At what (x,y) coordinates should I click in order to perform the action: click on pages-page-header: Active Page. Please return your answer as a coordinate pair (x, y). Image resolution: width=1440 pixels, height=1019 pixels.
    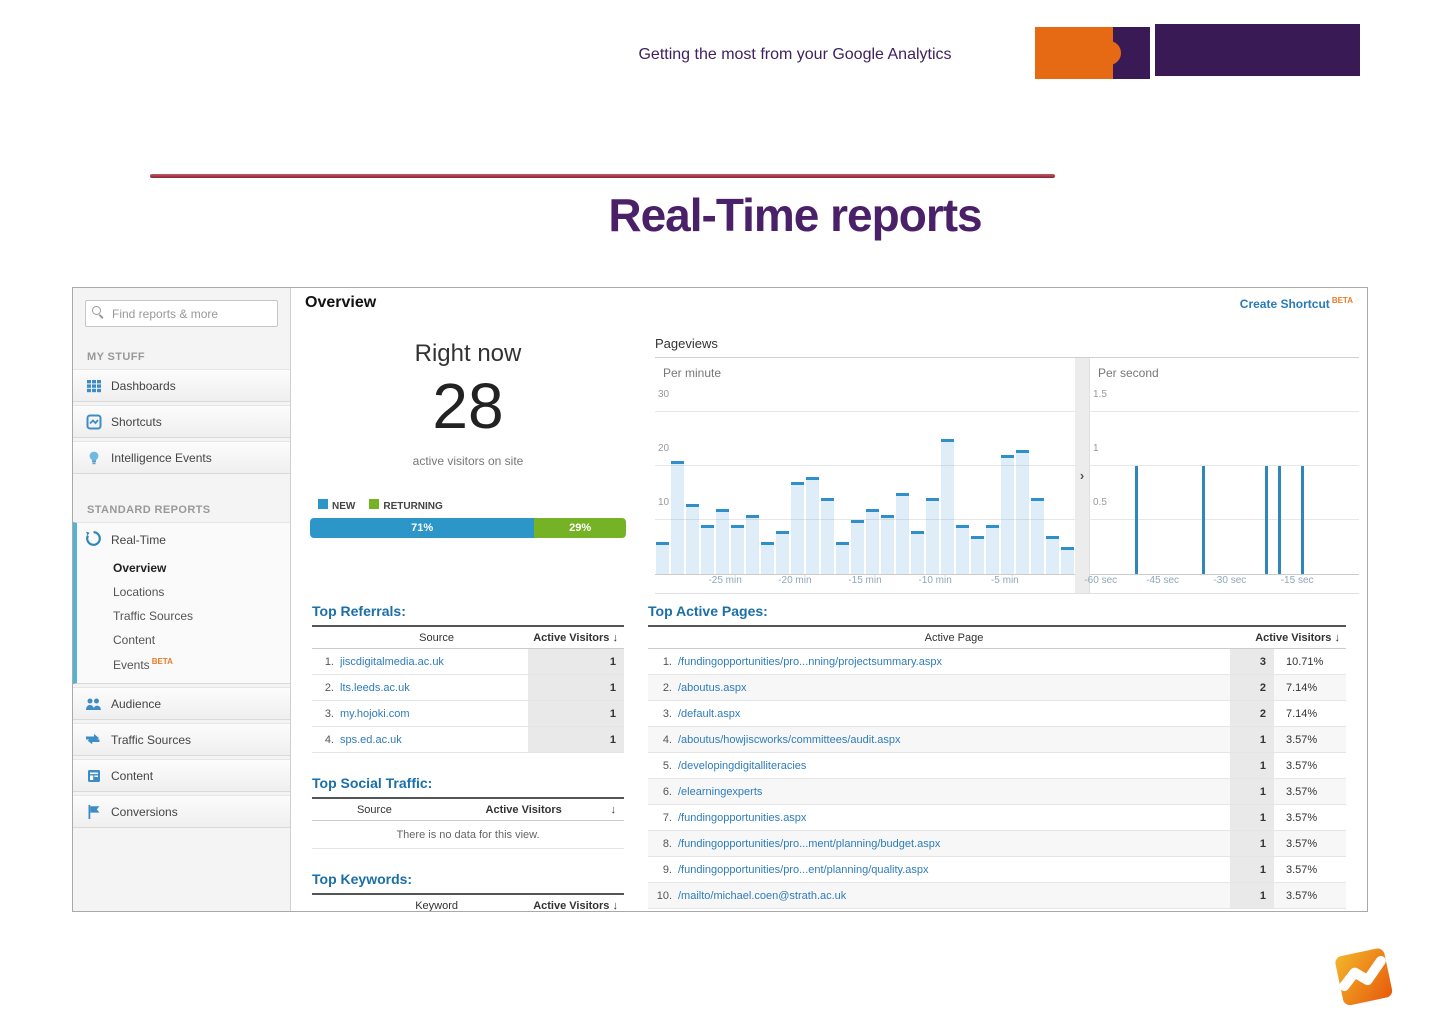
    Looking at the image, I should click on (954, 638).